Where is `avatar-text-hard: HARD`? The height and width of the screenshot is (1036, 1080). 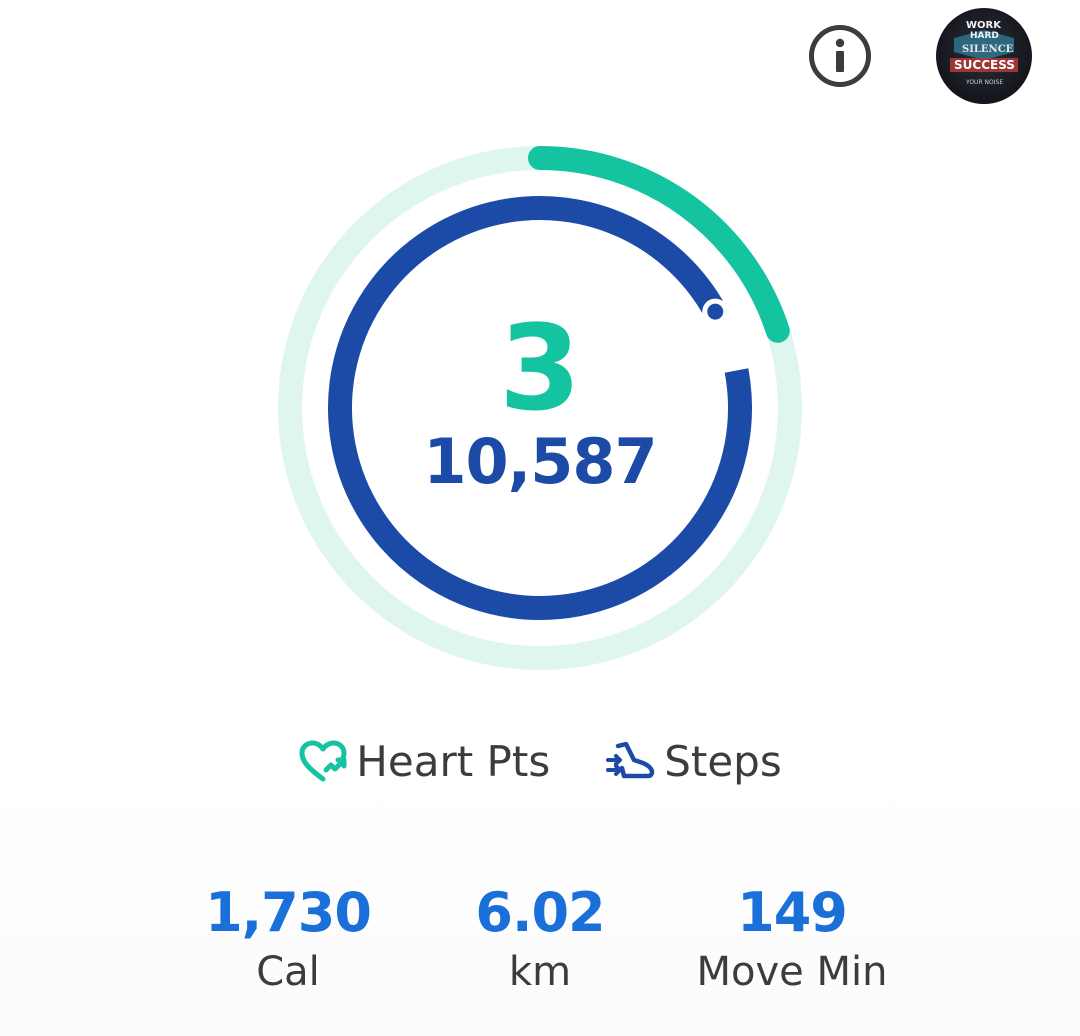 avatar-text-hard: HARD is located at coordinates (984, 36).